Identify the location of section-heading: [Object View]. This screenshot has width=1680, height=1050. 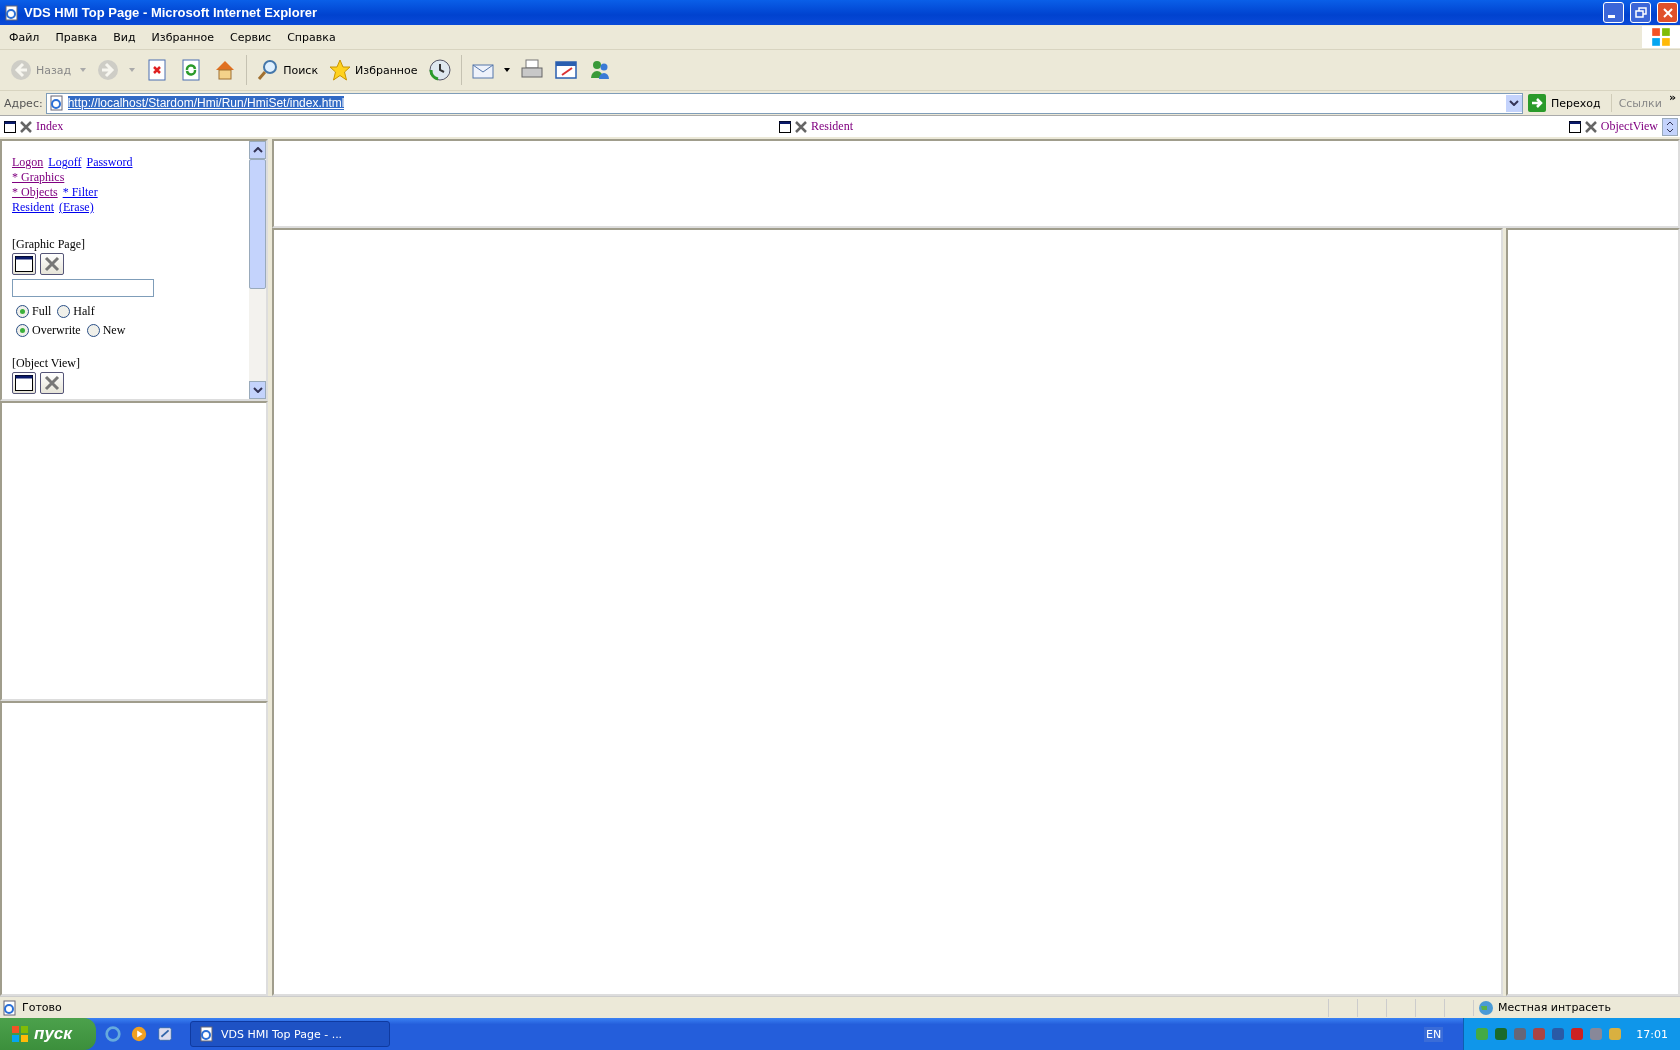
(47, 363).